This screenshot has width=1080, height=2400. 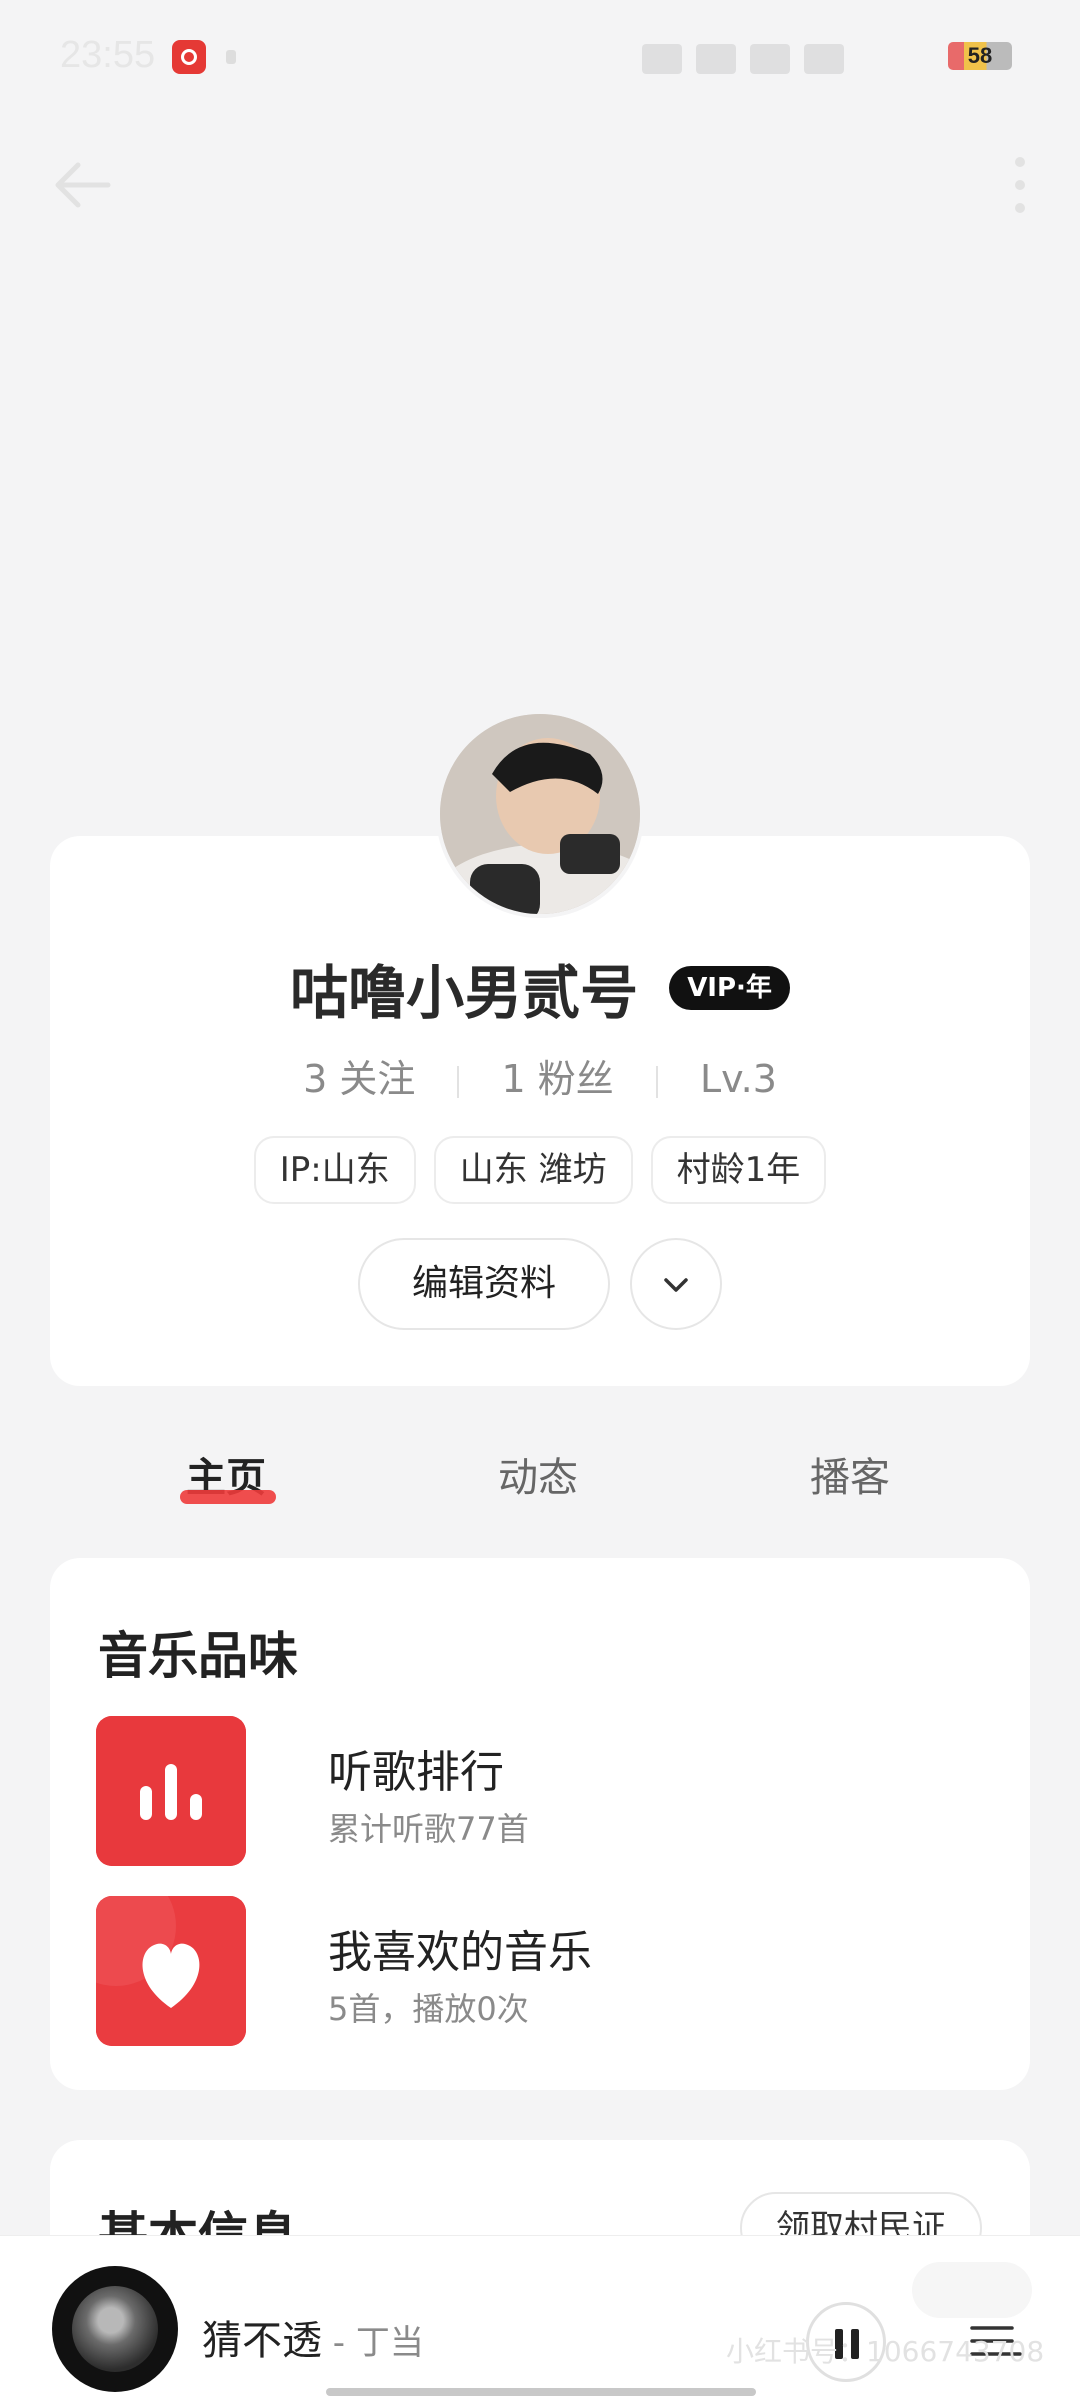 I want to click on ranking-thumbnail, so click(x=171, y=1791).